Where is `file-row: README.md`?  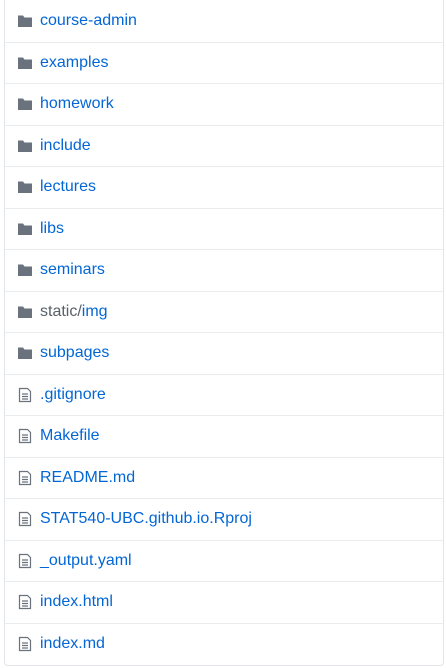
file-row: README.md is located at coordinates (224, 477).